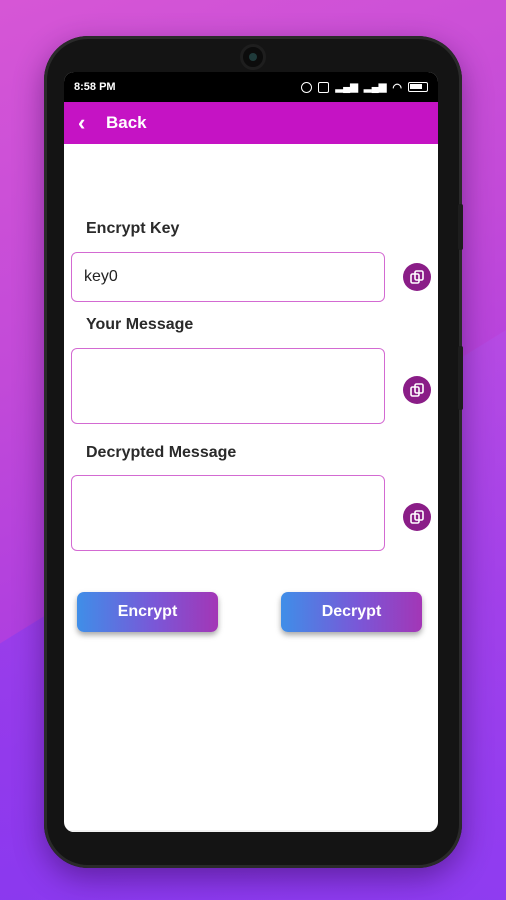 This screenshot has width=506, height=900. I want to click on system-nav-bar, so click(251, 831).